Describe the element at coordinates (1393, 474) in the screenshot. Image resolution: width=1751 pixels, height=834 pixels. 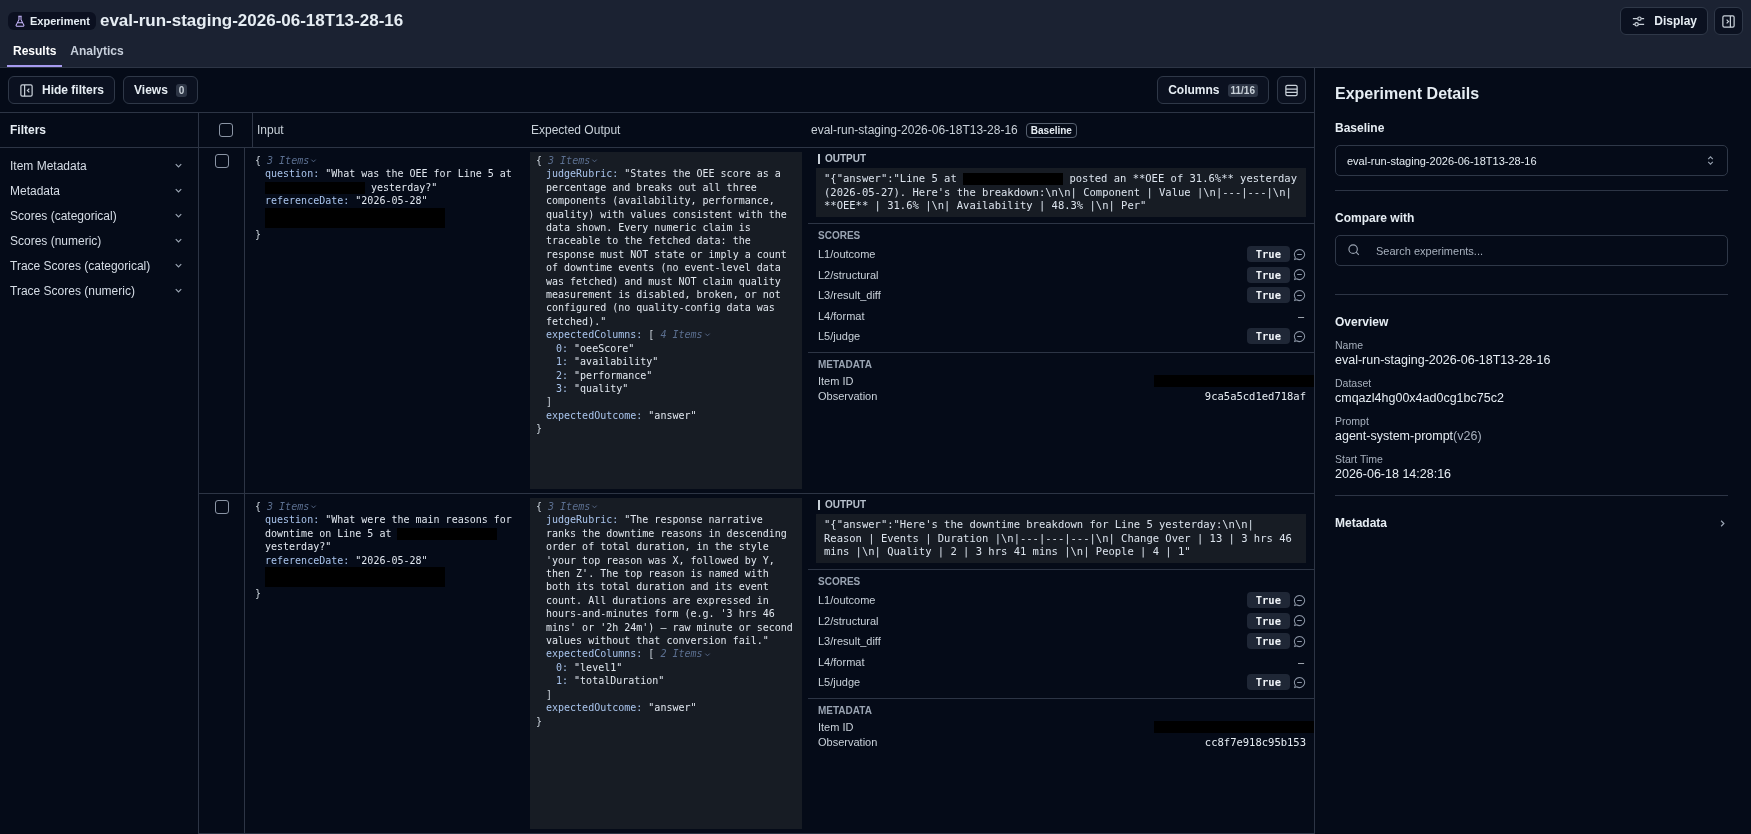
I see `field-value: 2026-06-18 14:28:16` at that location.